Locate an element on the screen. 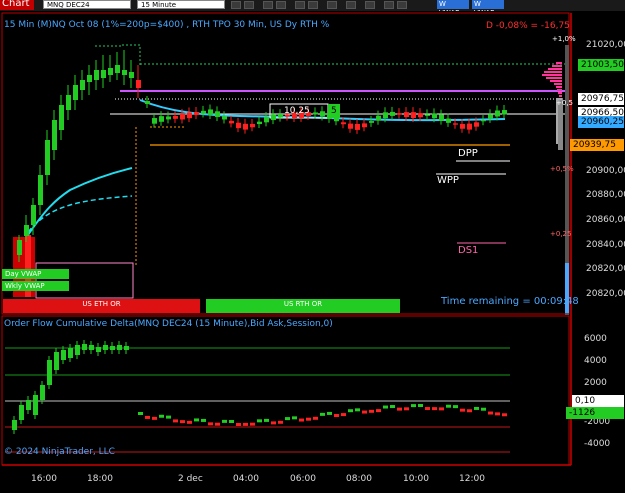 Image resolution: width=625 pixels, height=493 pixels. delta-tick: -4000 is located at coordinates (597, 444).